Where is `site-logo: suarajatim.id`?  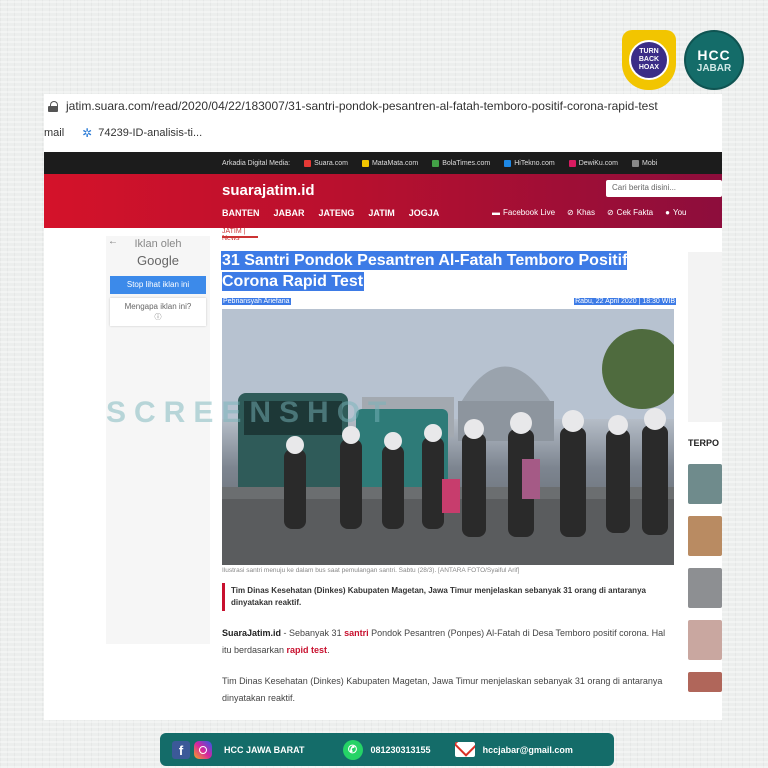
site-logo: suarajatim.id is located at coordinates (268, 190).